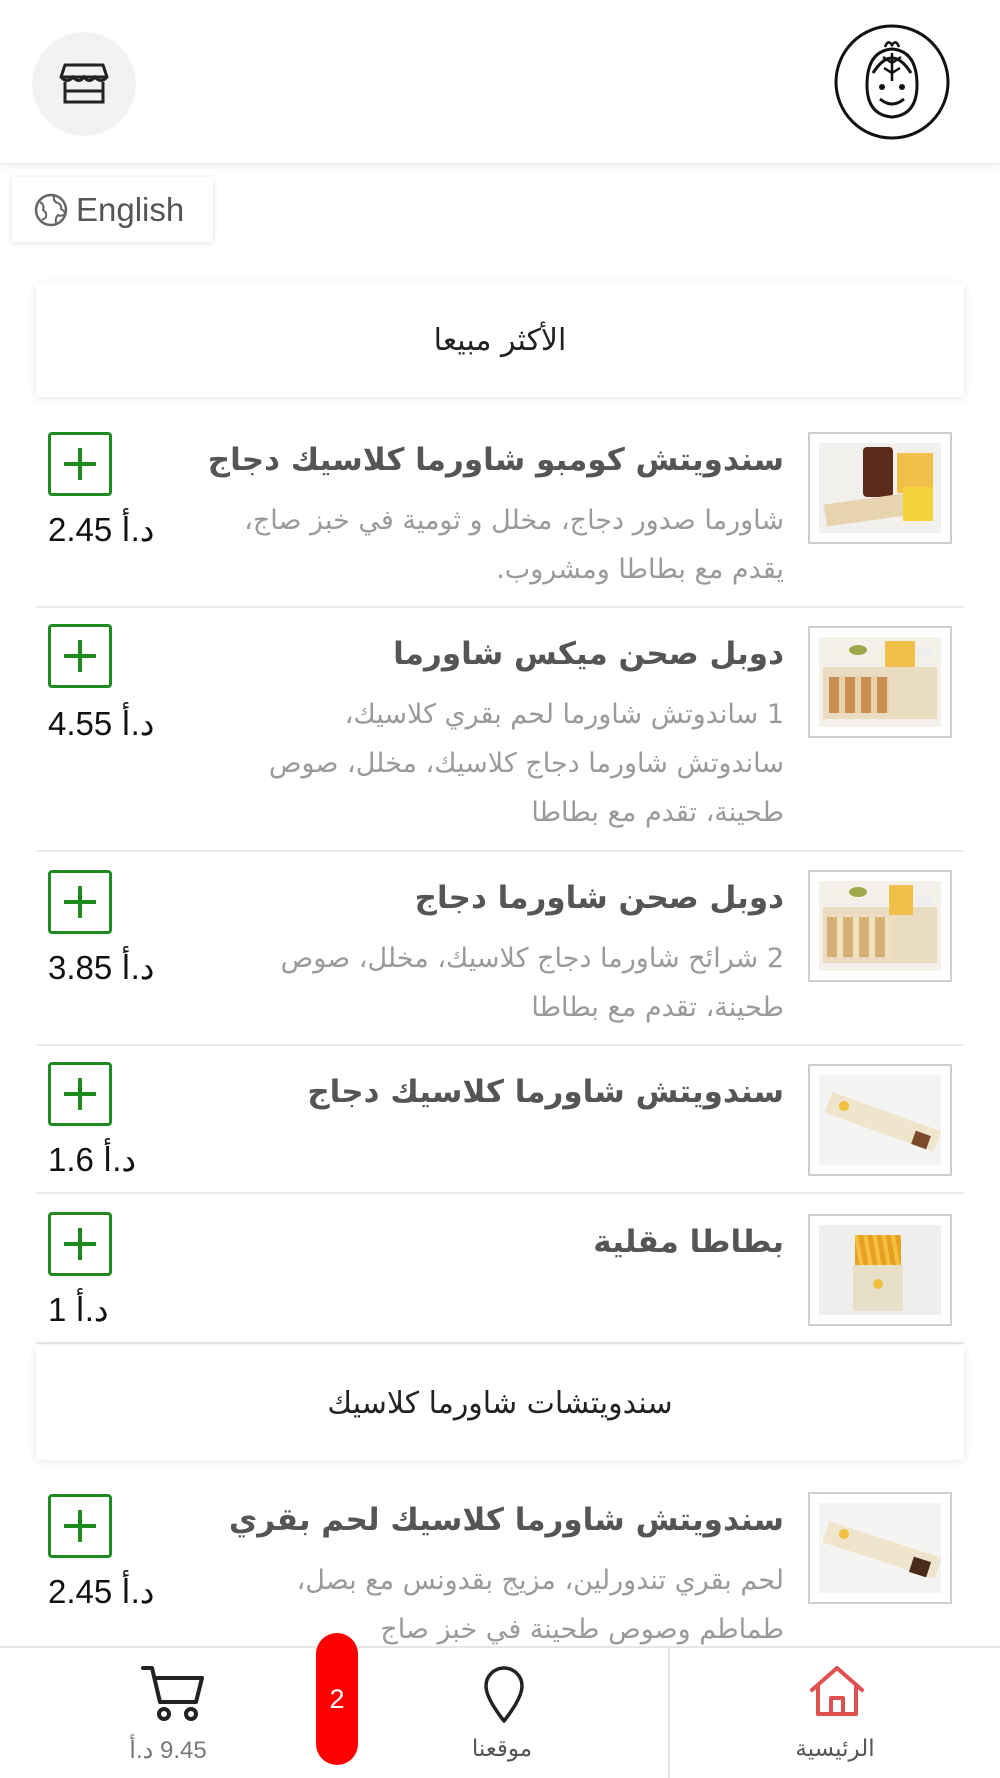 The image size is (1000, 1778). I want to click on nav-cart: 9.45 د.أ, so click(168, 1713).